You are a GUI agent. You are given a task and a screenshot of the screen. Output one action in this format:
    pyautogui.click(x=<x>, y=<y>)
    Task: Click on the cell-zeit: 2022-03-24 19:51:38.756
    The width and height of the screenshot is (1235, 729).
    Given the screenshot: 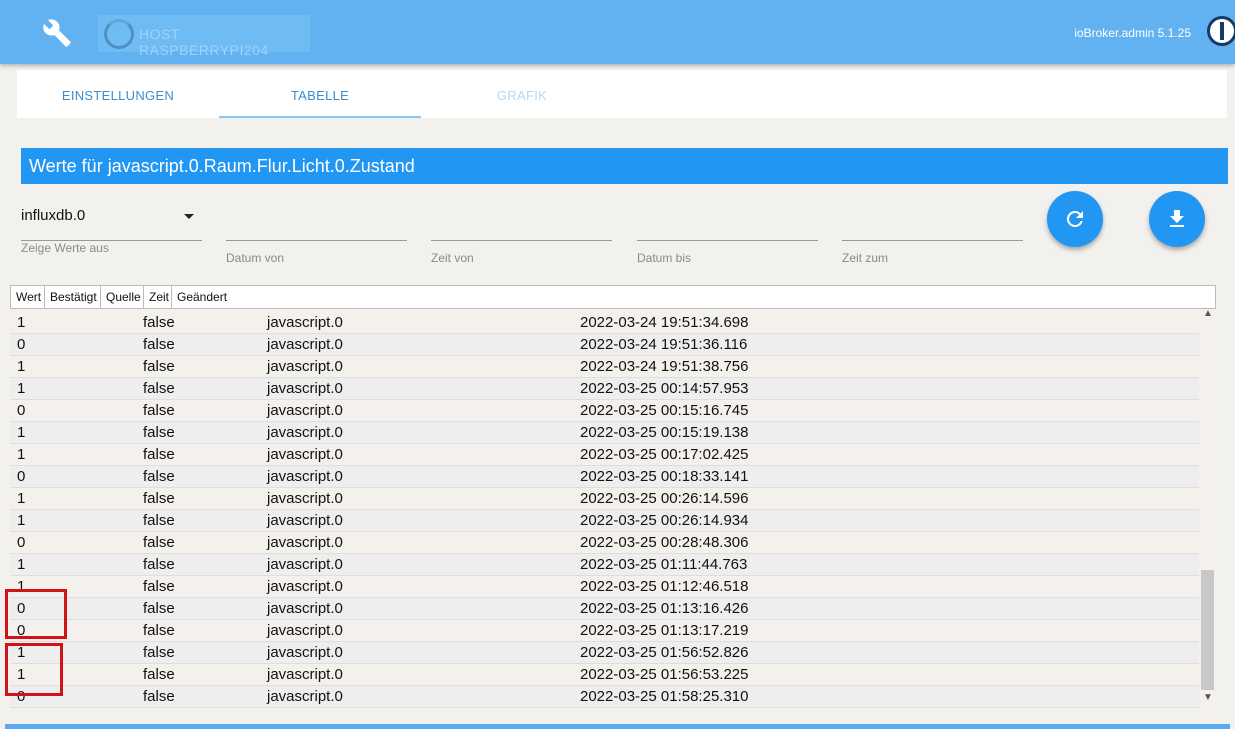 What is the action you would take?
    pyautogui.click(x=664, y=366)
    